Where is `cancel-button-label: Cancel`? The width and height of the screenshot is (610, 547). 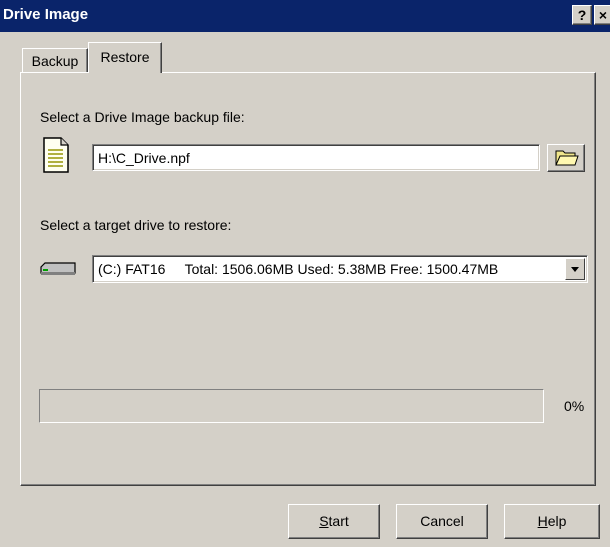
cancel-button-label: Cancel is located at coordinates (442, 521).